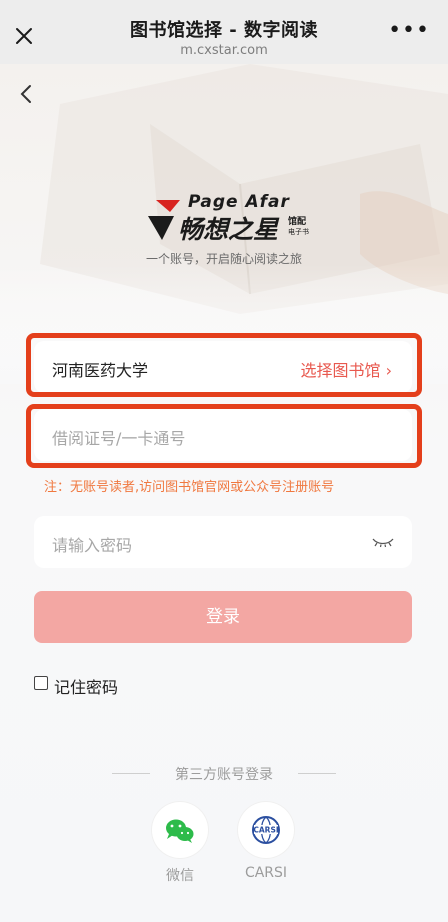 This screenshot has width=448, height=922. Describe the element at coordinates (86, 687) in the screenshot. I see `remember-password-label: 记住密码` at that location.